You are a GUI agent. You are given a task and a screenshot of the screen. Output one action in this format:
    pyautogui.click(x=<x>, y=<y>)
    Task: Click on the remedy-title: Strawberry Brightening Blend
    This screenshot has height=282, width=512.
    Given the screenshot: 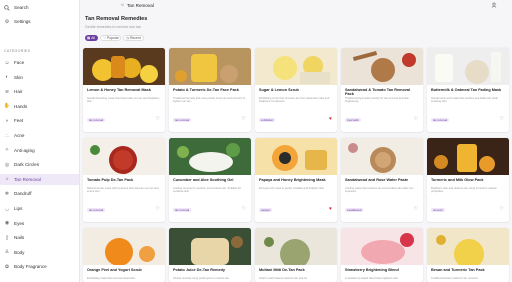 What is the action you would take?
    pyautogui.click(x=372, y=270)
    